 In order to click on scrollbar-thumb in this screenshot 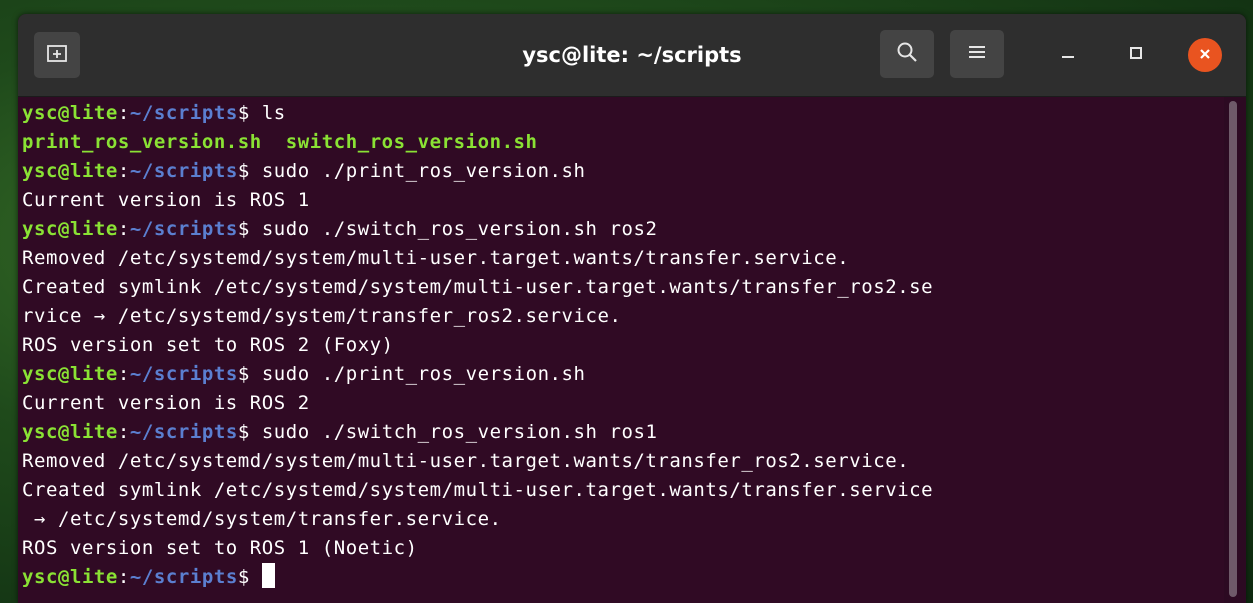, I will do `click(1233, 349)`.